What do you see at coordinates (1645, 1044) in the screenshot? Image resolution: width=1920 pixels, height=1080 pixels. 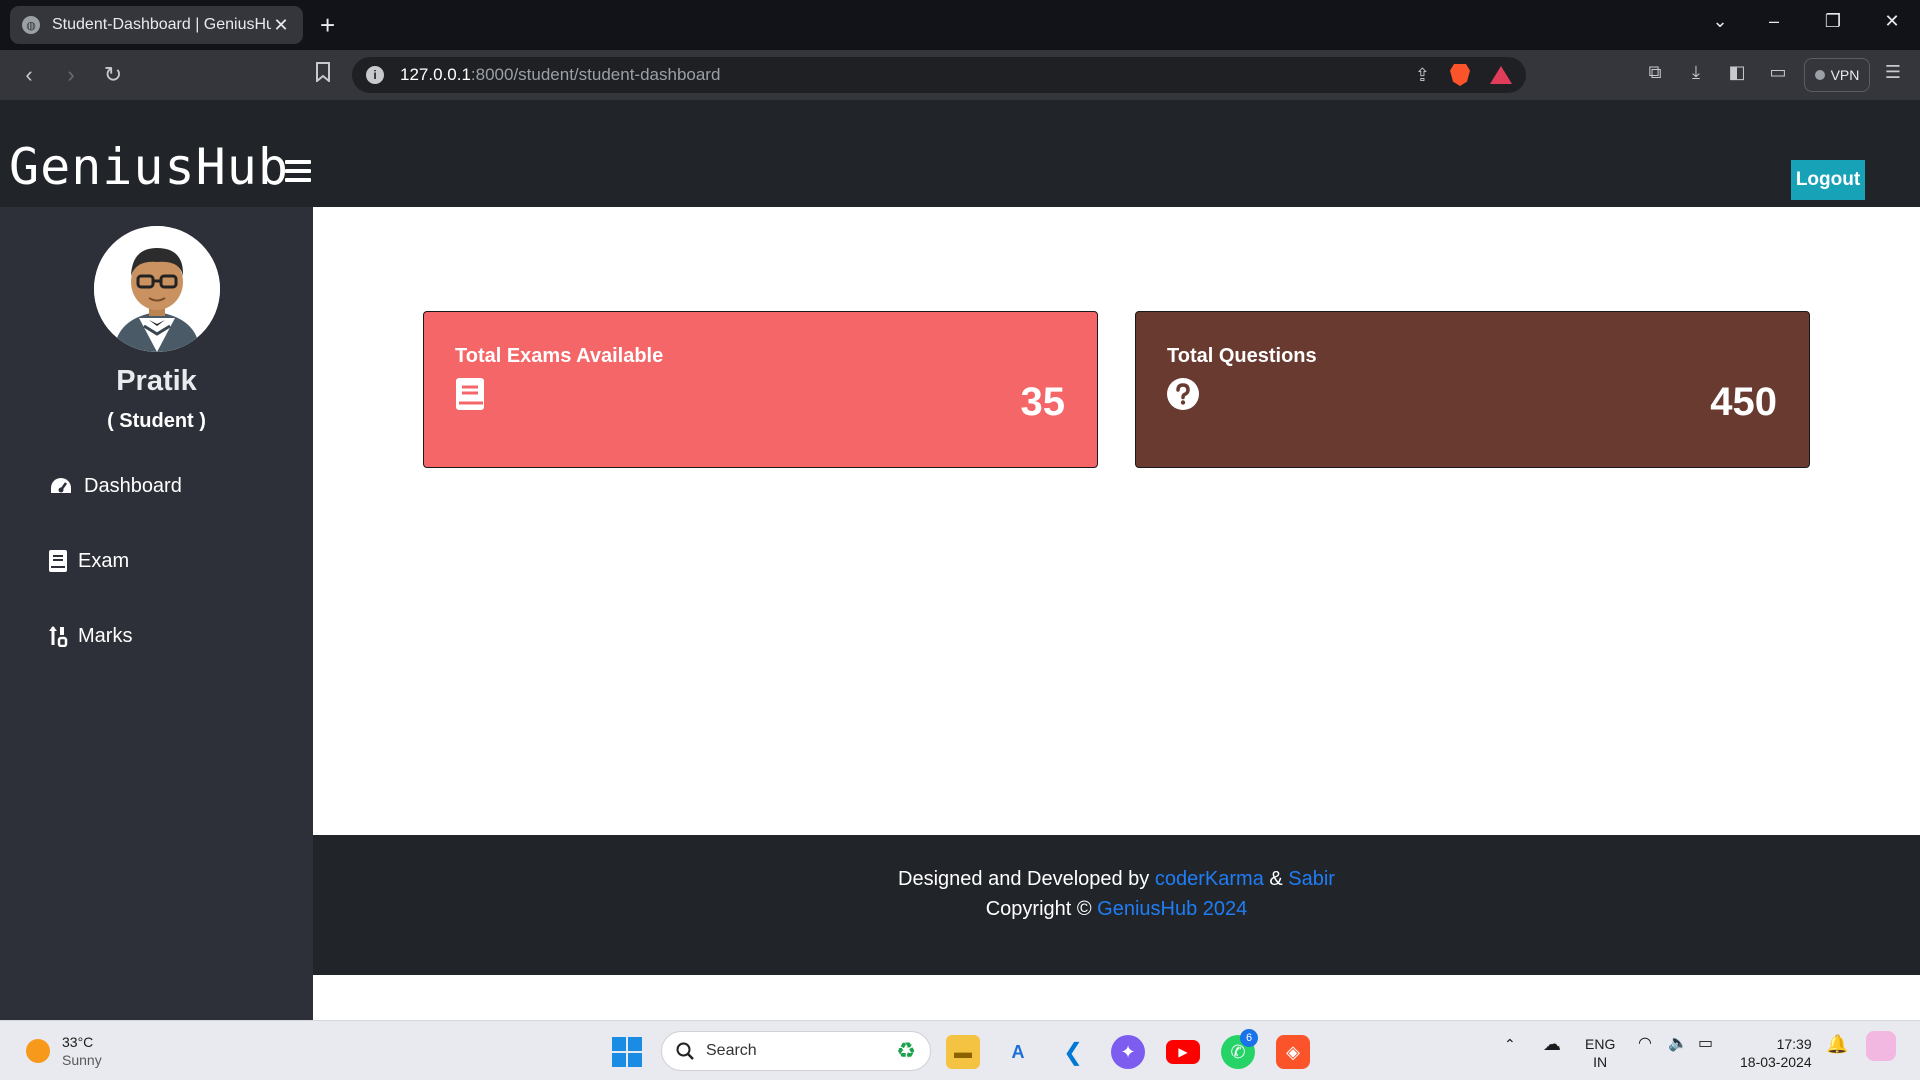 I see `wifi-icon: ◠` at bounding box center [1645, 1044].